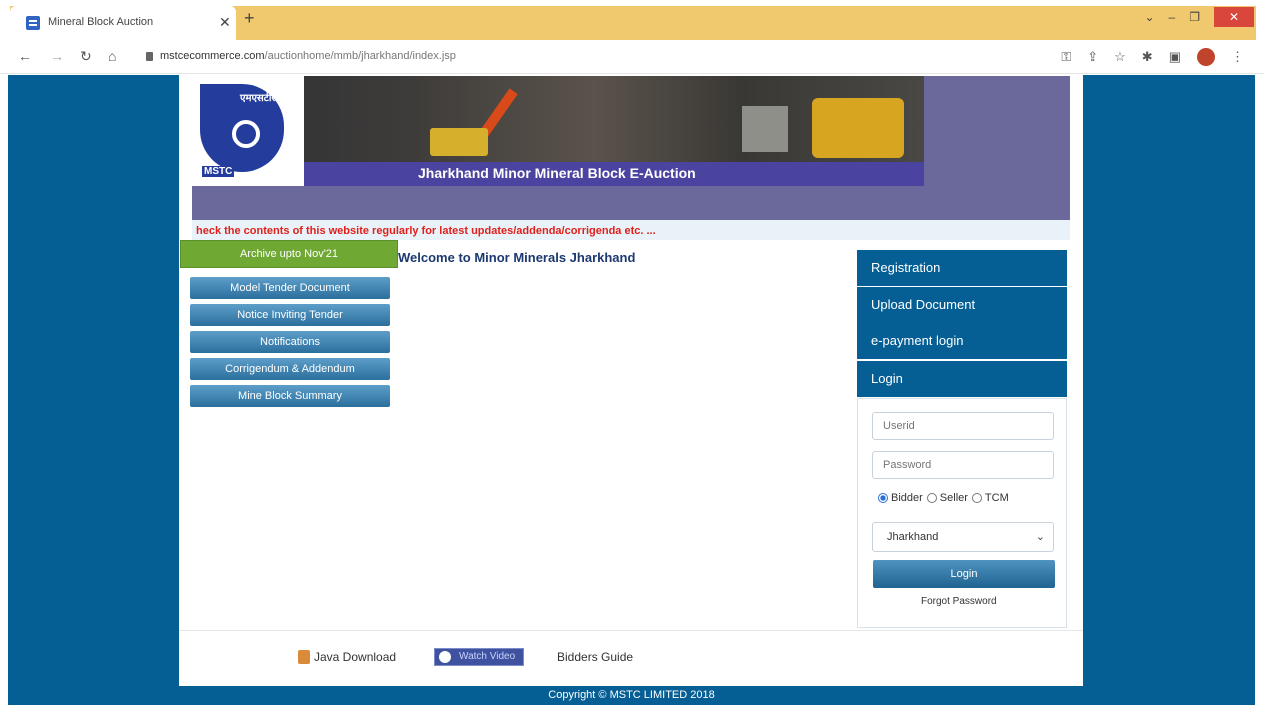 The height and width of the screenshot is (705, 1264). Describe the element at coordinates (33, 23) in the screenshot. I see `site-favicon-icon` at that location.